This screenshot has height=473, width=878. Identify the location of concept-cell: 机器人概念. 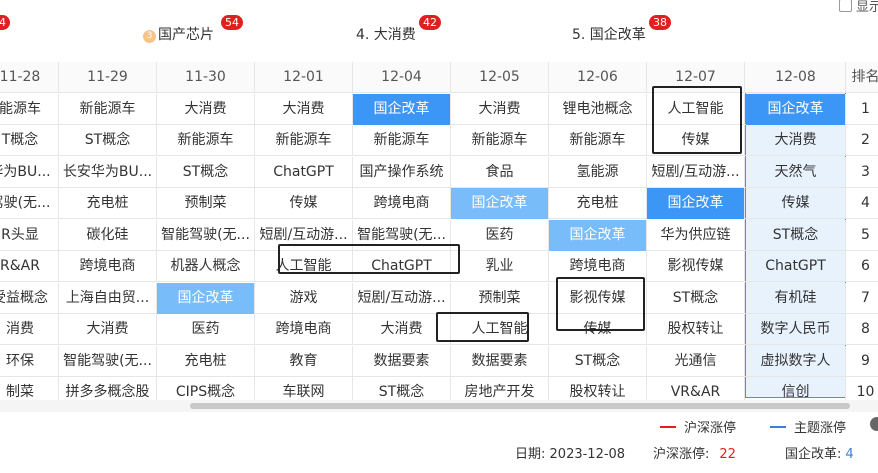
(206, 266).